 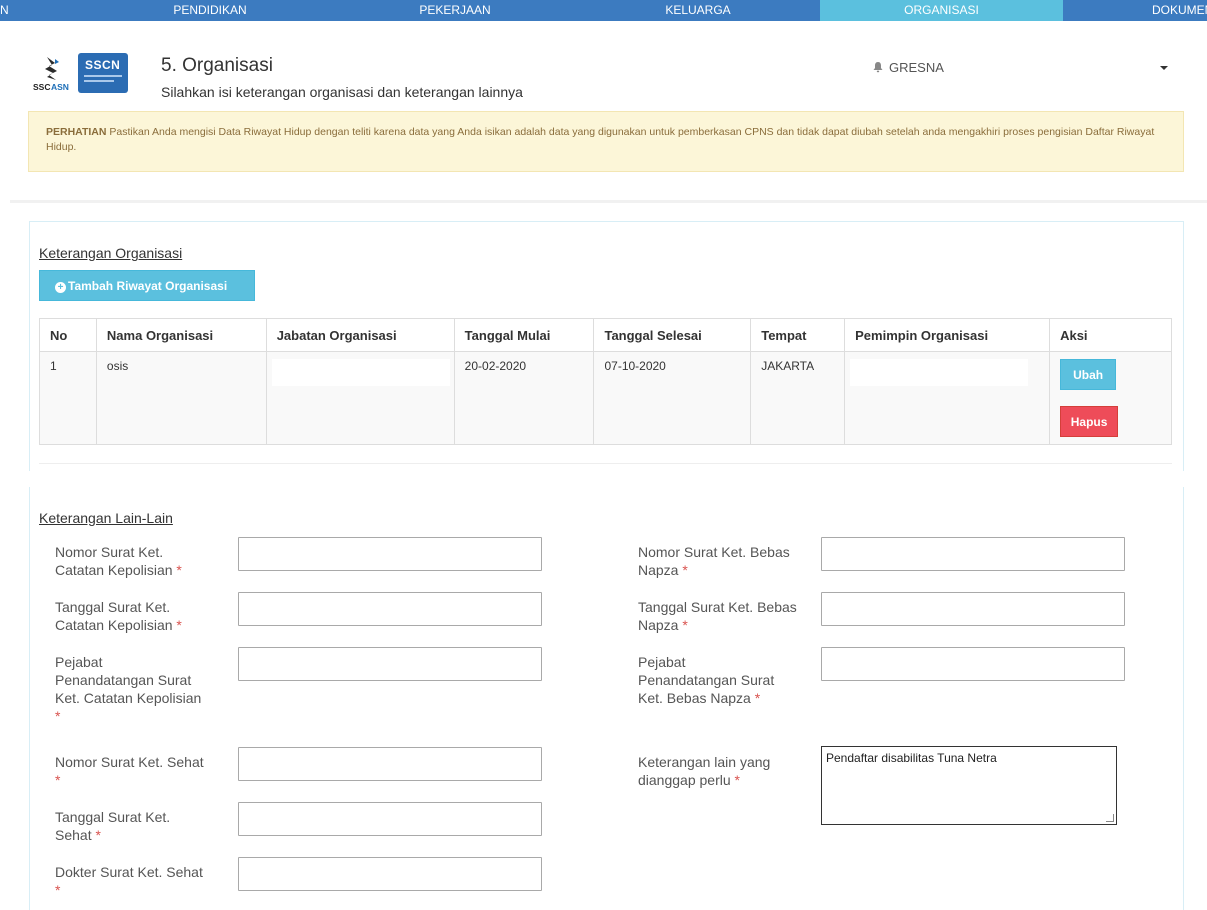 What do you see at coordinates (129, 771) in the screenshot?
I see `label-nomor-sehat: Nomor Surat Ket. Sehat *` at bounding box center [129, 771].